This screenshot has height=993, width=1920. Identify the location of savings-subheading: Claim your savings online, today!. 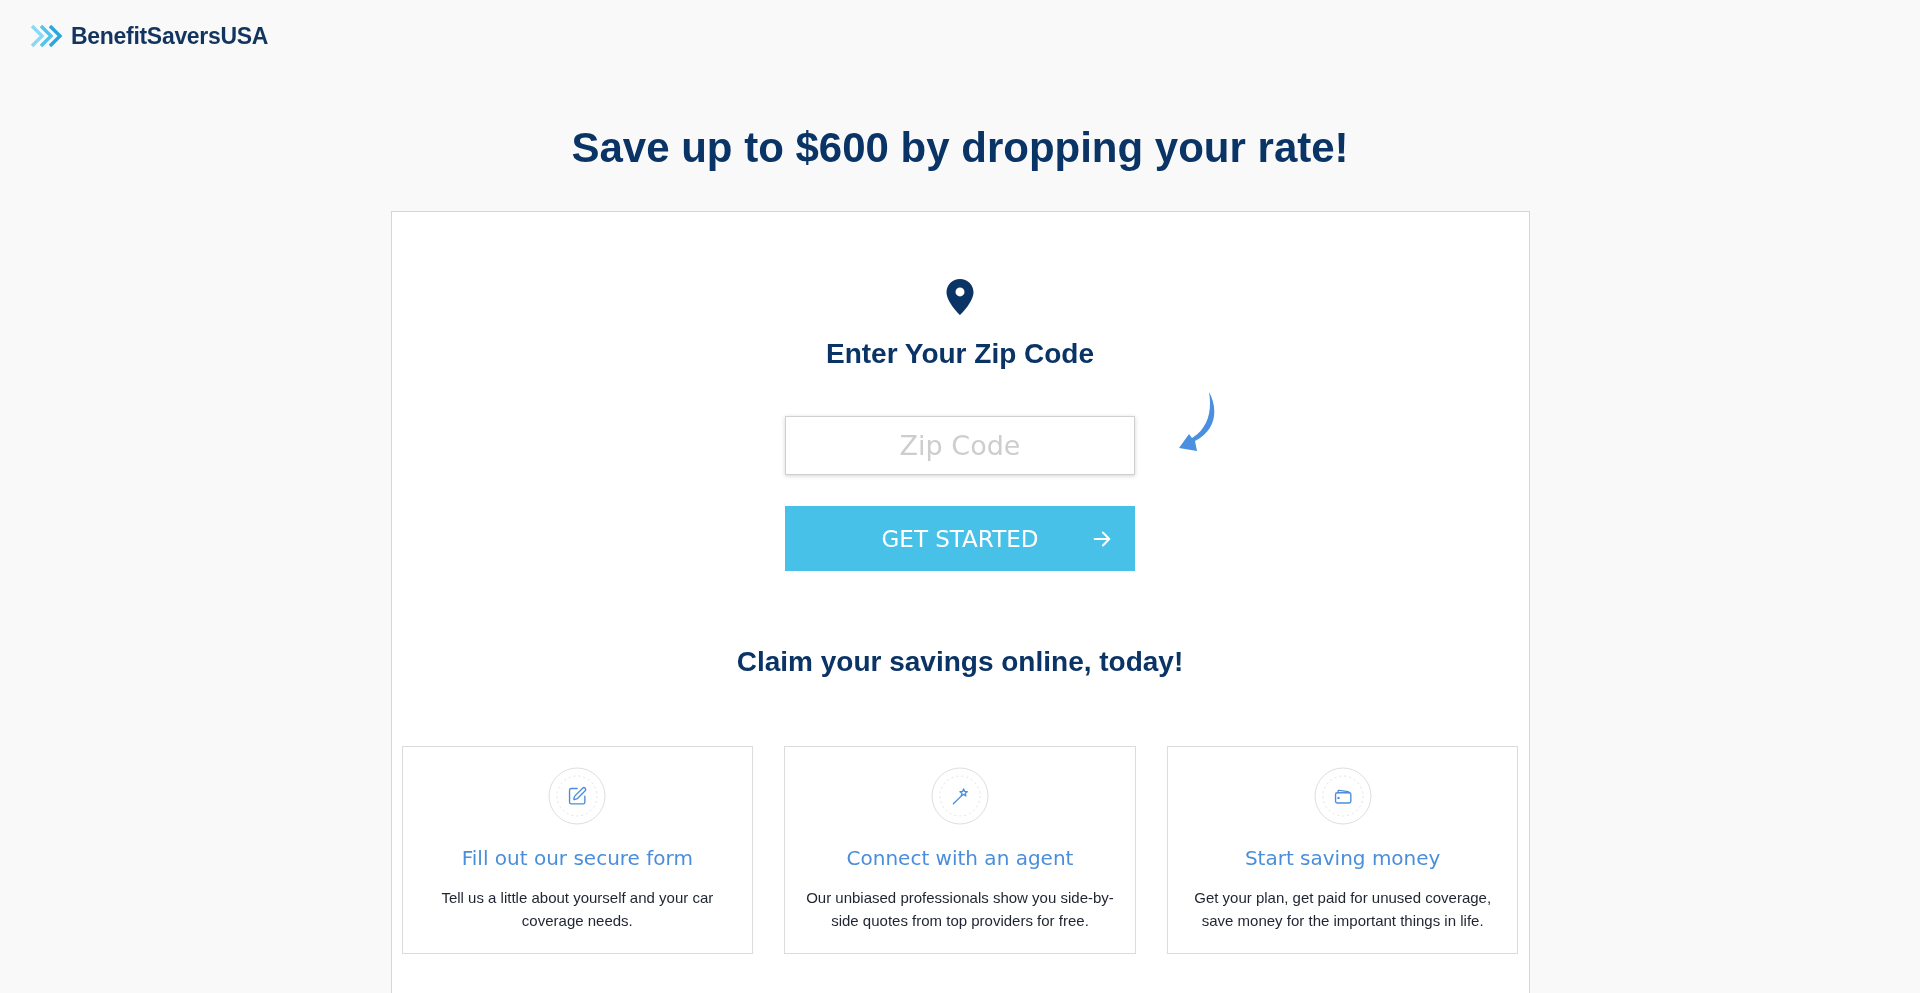
(960, 662).